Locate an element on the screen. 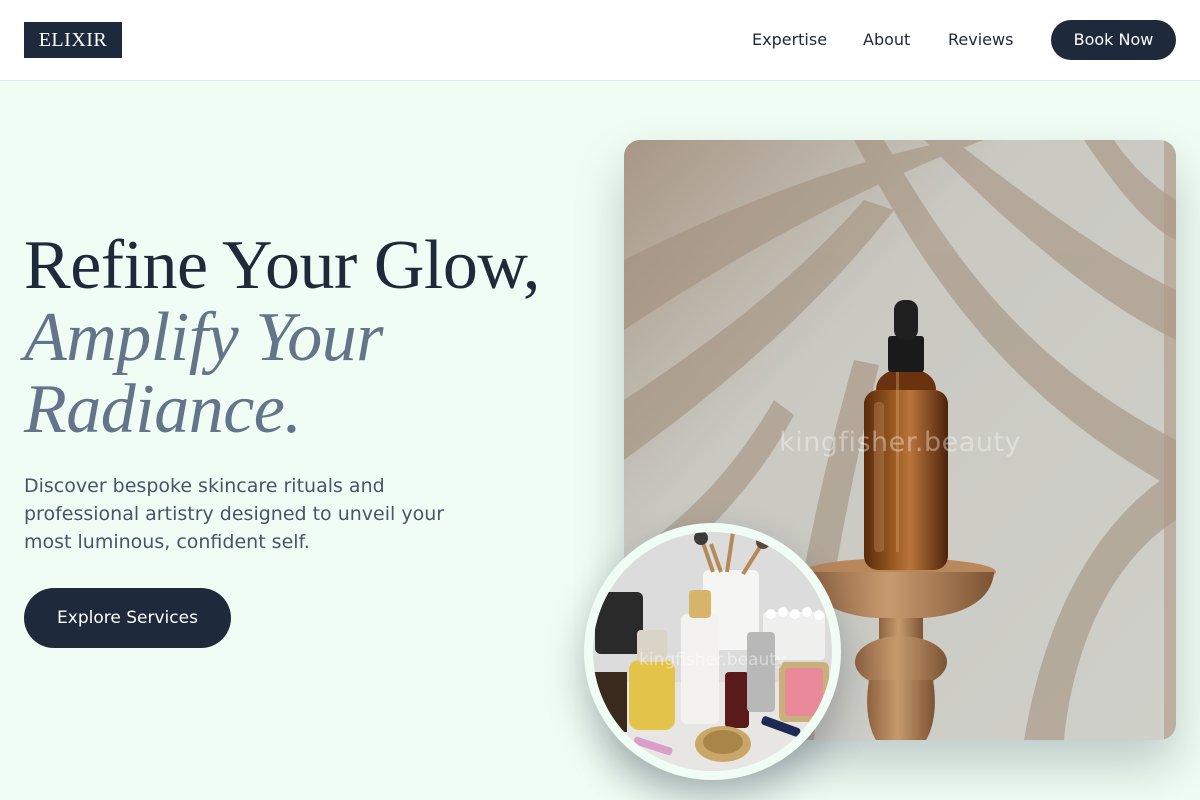  hero-headline: Refine Your Glow, Amplify Your Radiance. is located at coordinates (314, 338).